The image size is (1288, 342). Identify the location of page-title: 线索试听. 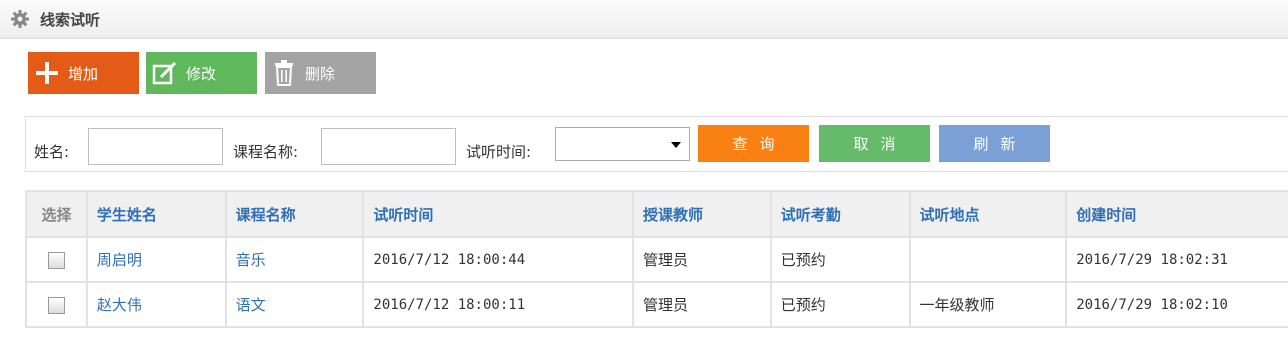
(70, 20).